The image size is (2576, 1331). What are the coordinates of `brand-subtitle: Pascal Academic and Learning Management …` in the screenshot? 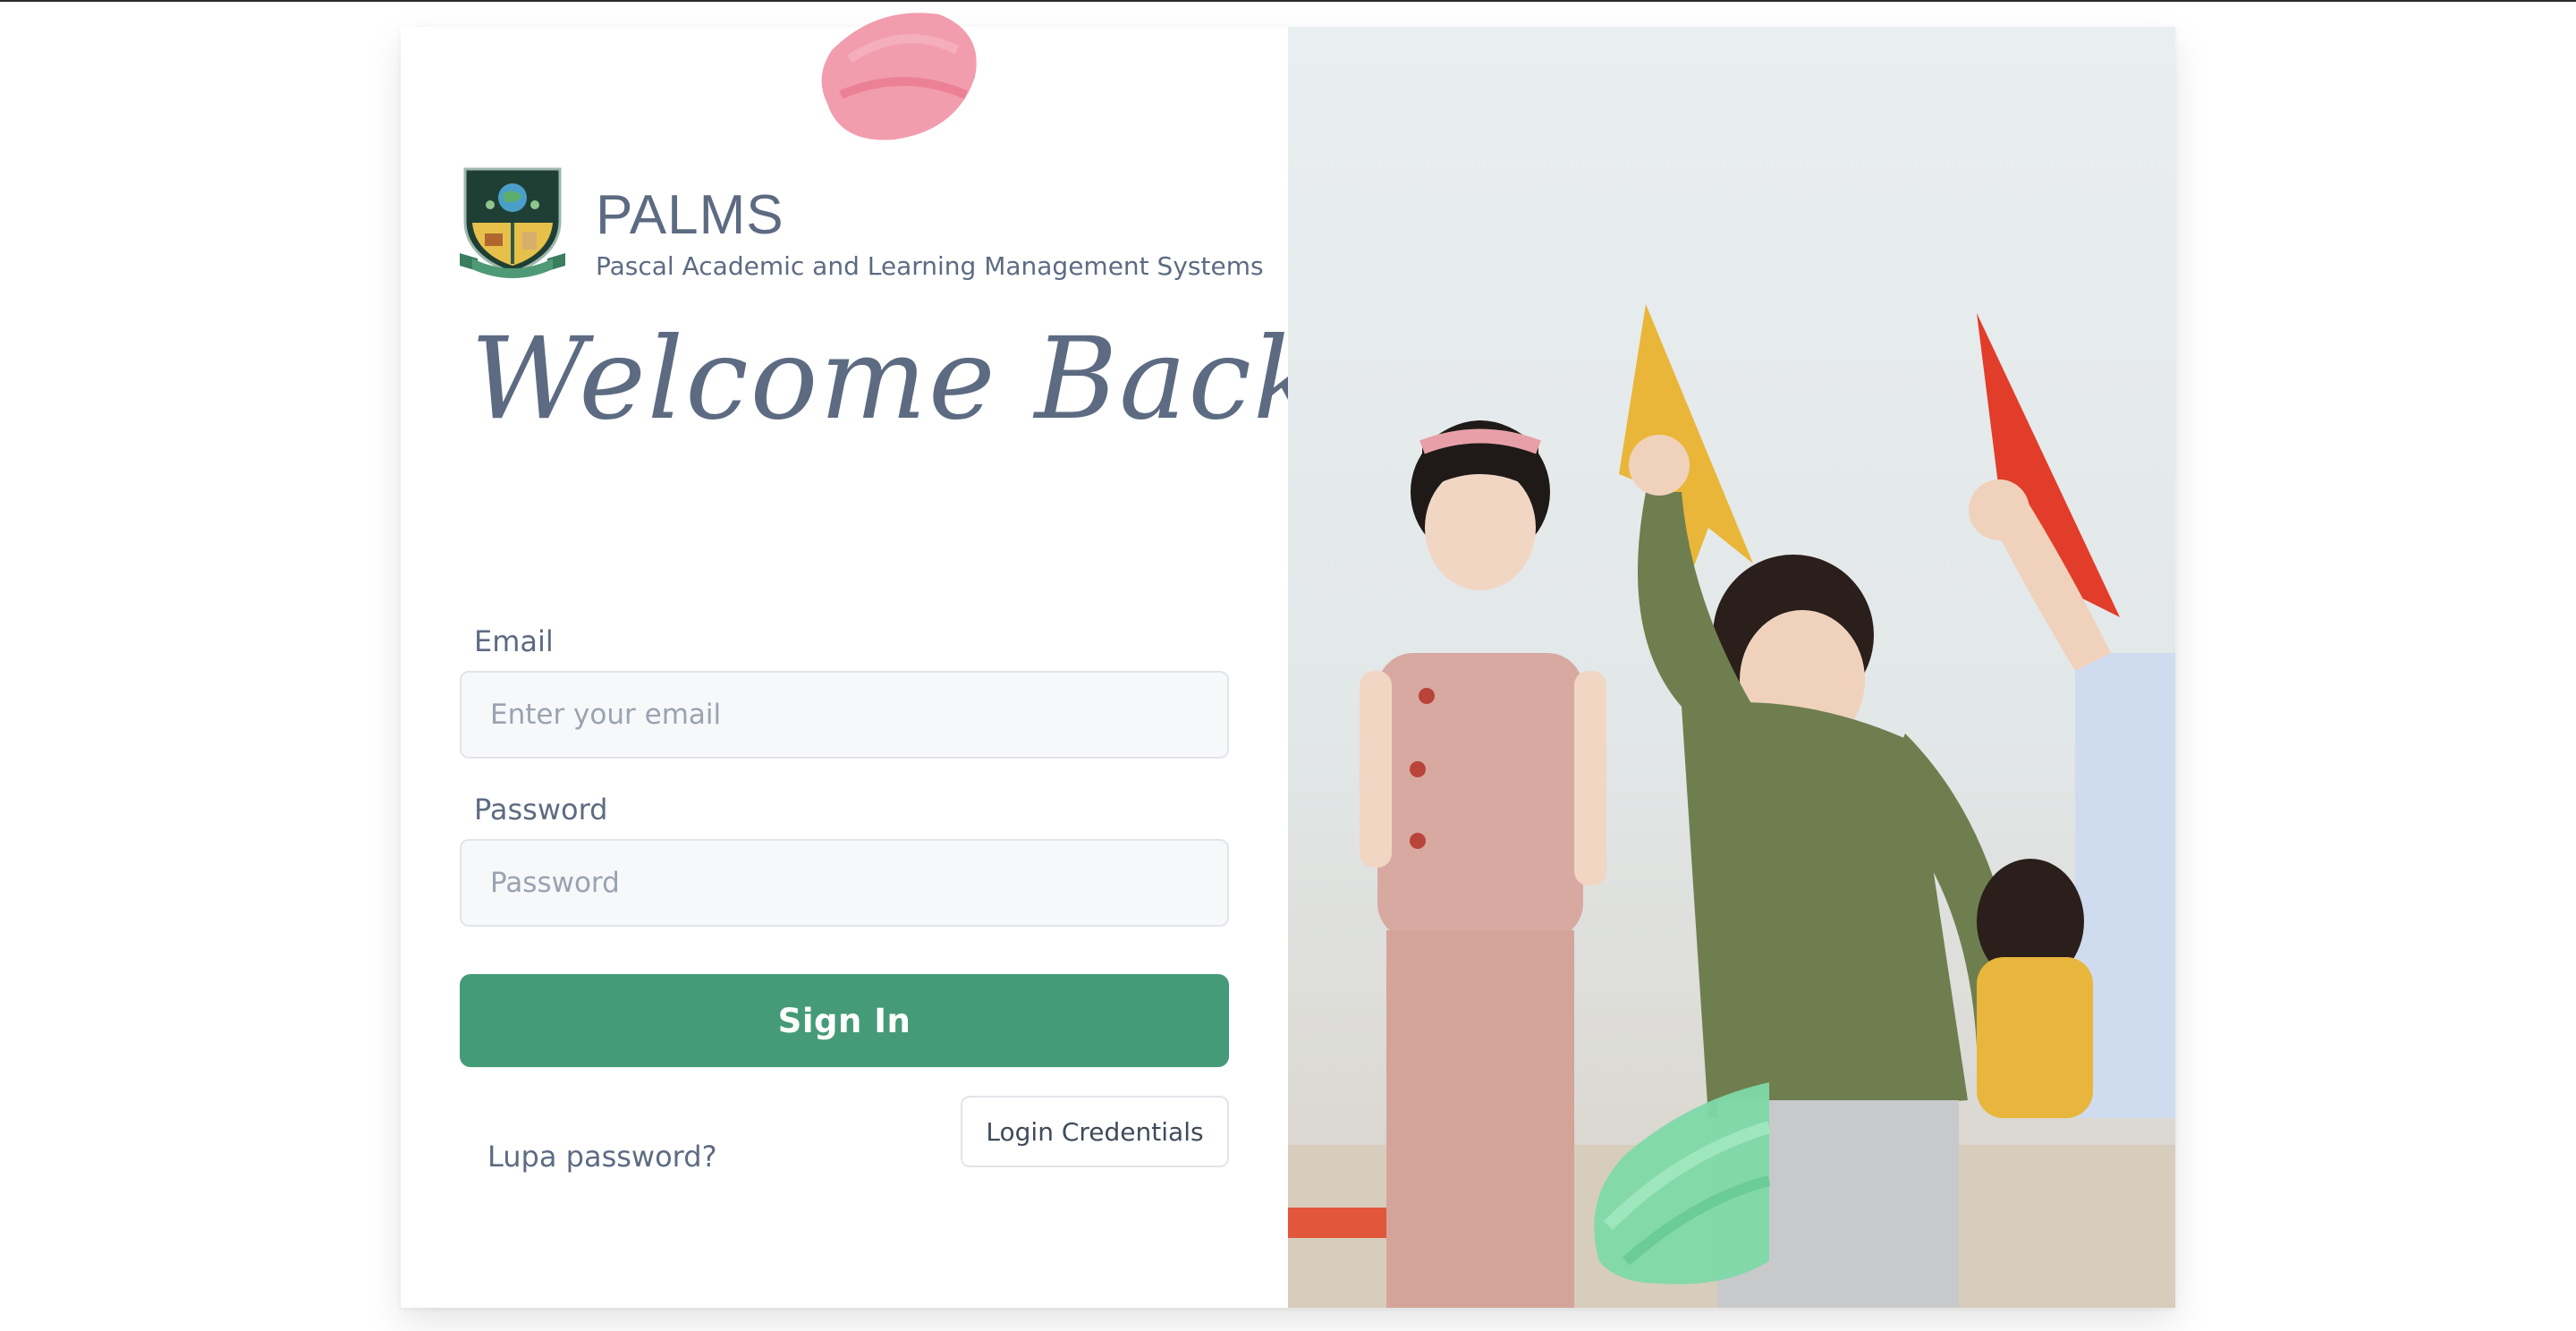 It's located at (930, 266).